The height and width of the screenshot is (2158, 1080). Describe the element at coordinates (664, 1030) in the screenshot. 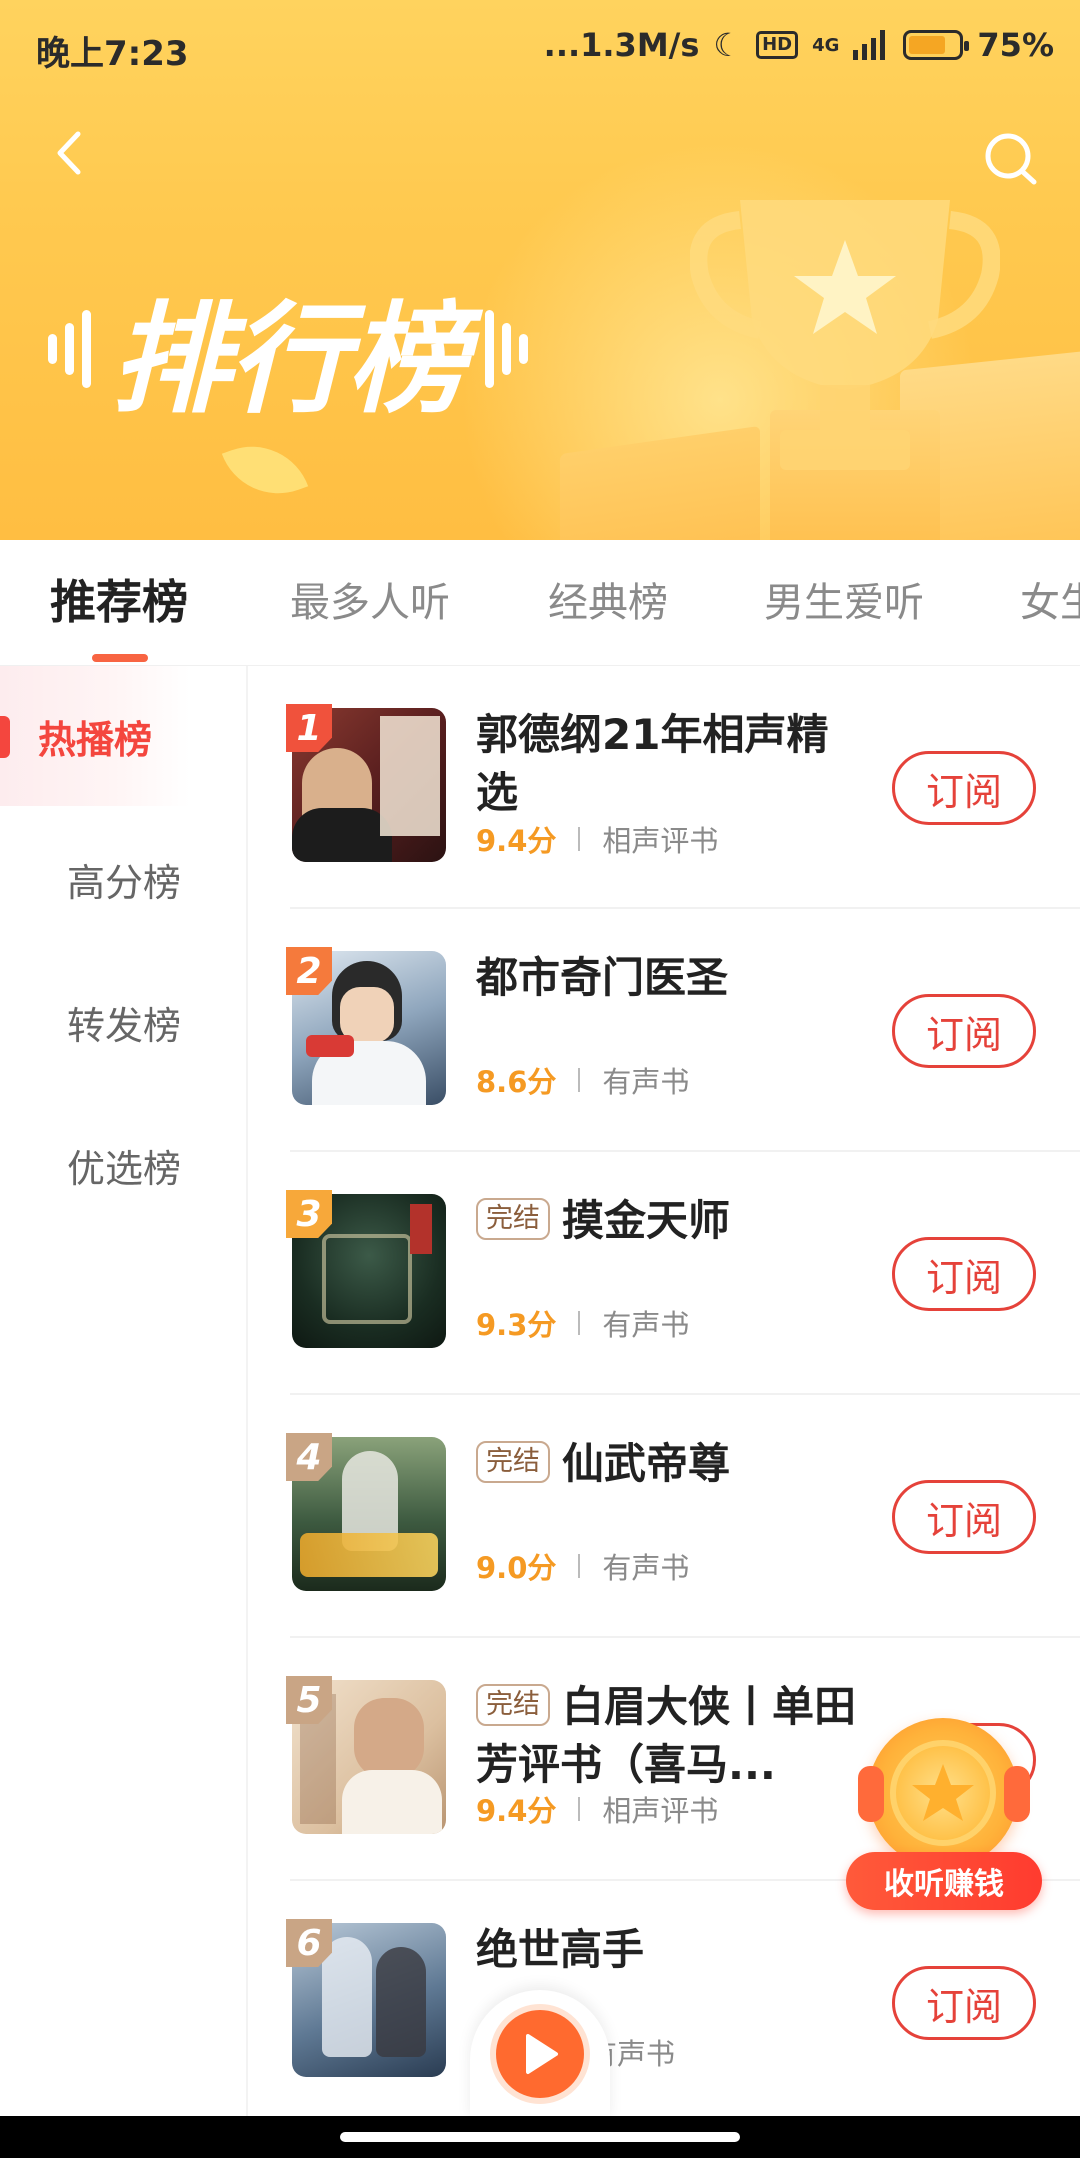

I see `list-item: 2 都市奇门医圣 8.6分 有声书 订阅` at that location.